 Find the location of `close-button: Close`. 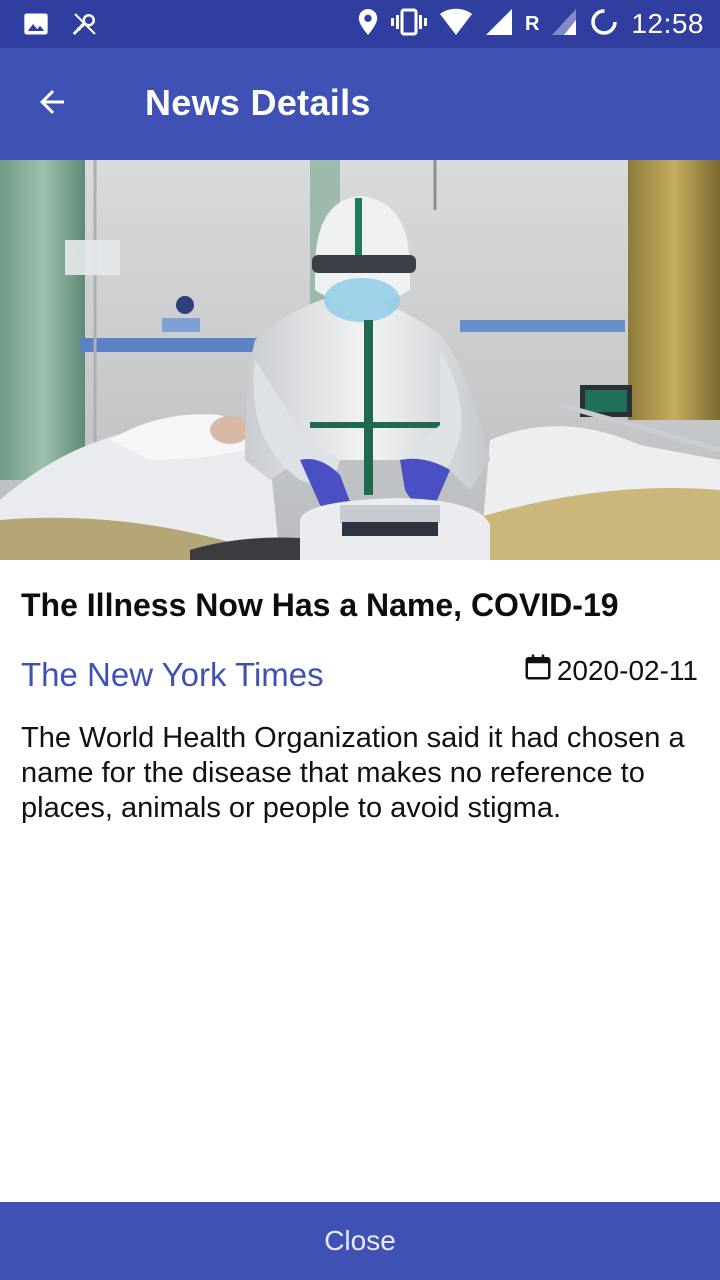

close-button: Close is located at coordinates (360, 1241).